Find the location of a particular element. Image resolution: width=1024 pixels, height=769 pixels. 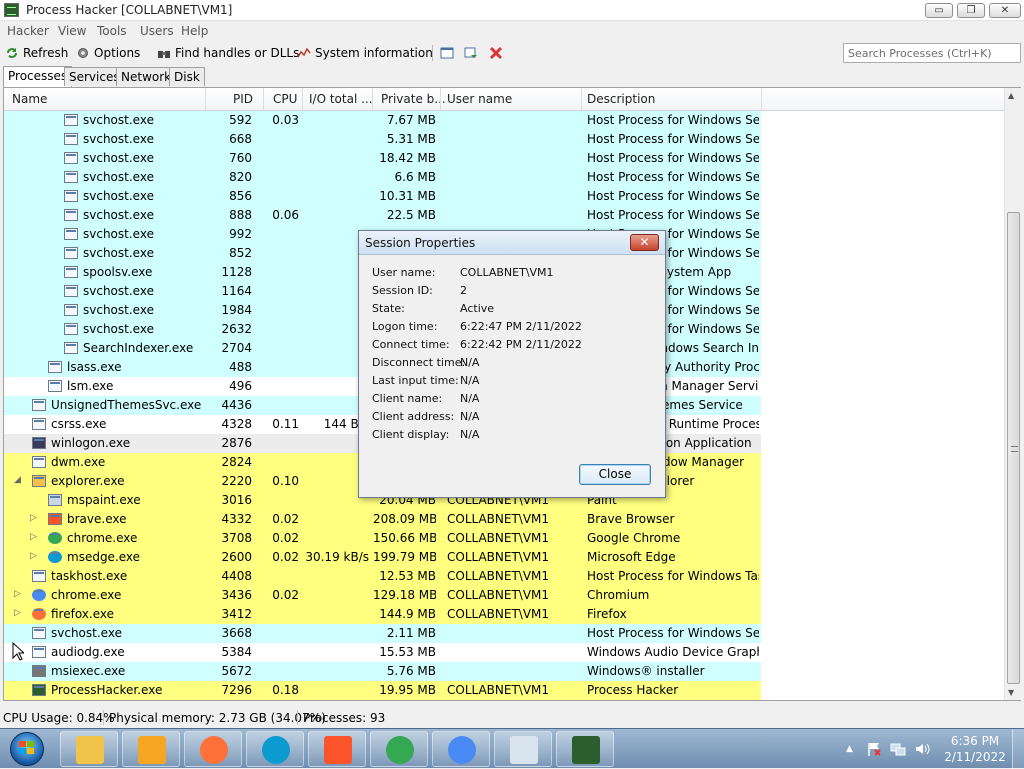

session-field-label: Client name: is located at coordinates (407, 398).